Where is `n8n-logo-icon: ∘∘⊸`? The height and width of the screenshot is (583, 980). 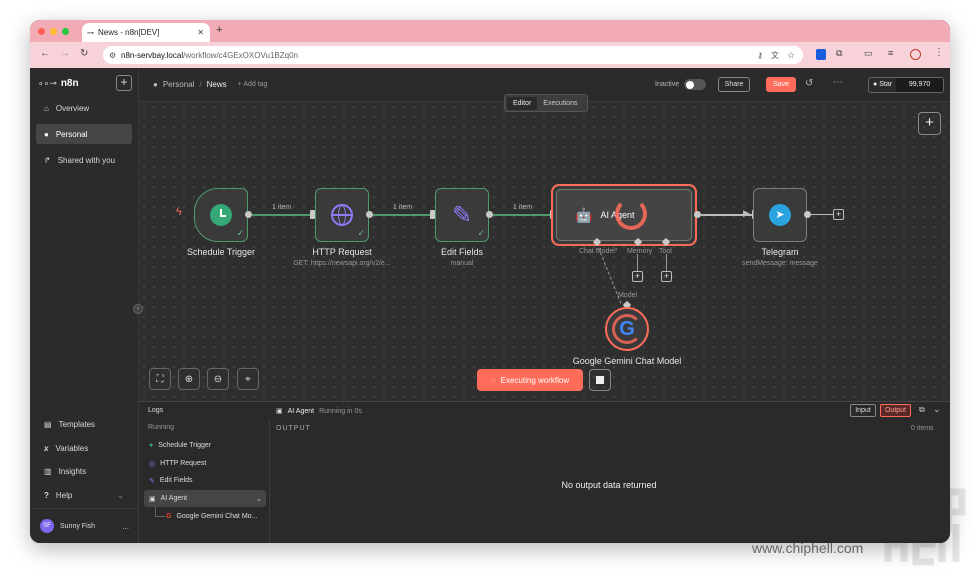
n8n-logo-icon: ∘∘⊸ is located at coordinates (47, 83).